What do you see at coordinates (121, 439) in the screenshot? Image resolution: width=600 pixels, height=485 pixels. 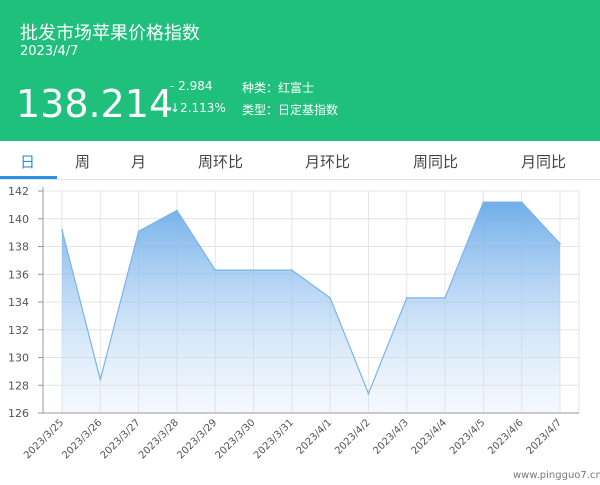 I see `x-tick-label: 2023/3/27` at bounding box center [121, 439].